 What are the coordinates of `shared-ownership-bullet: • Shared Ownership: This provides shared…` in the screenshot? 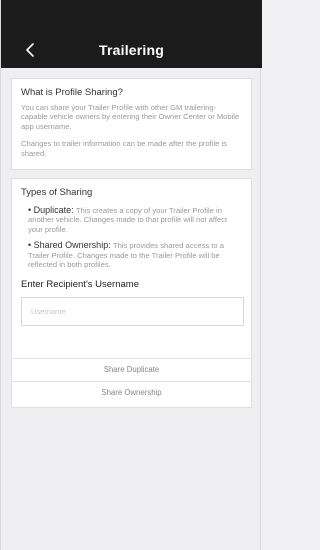 It's located at (126, 255).